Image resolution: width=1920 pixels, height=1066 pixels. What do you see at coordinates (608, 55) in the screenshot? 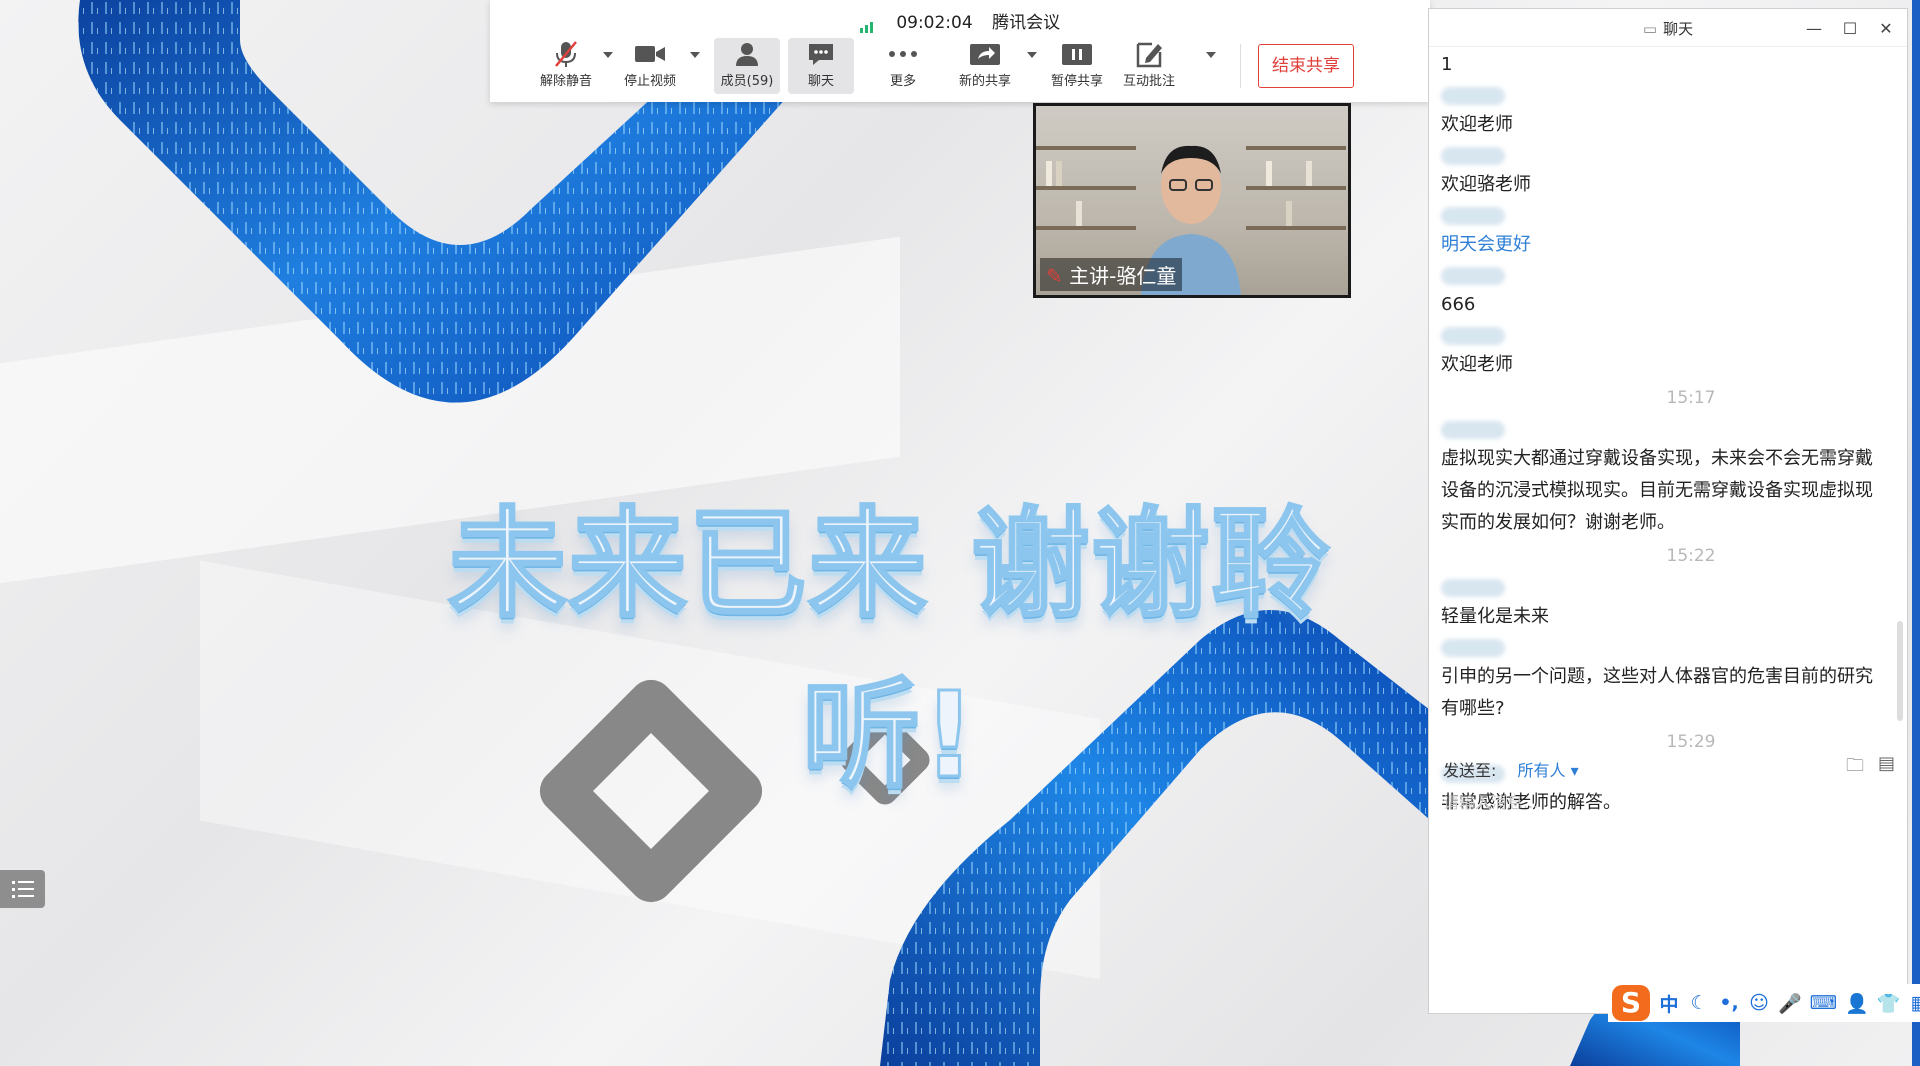
I see `audio-options-caret` at bounding box center [608, 55].